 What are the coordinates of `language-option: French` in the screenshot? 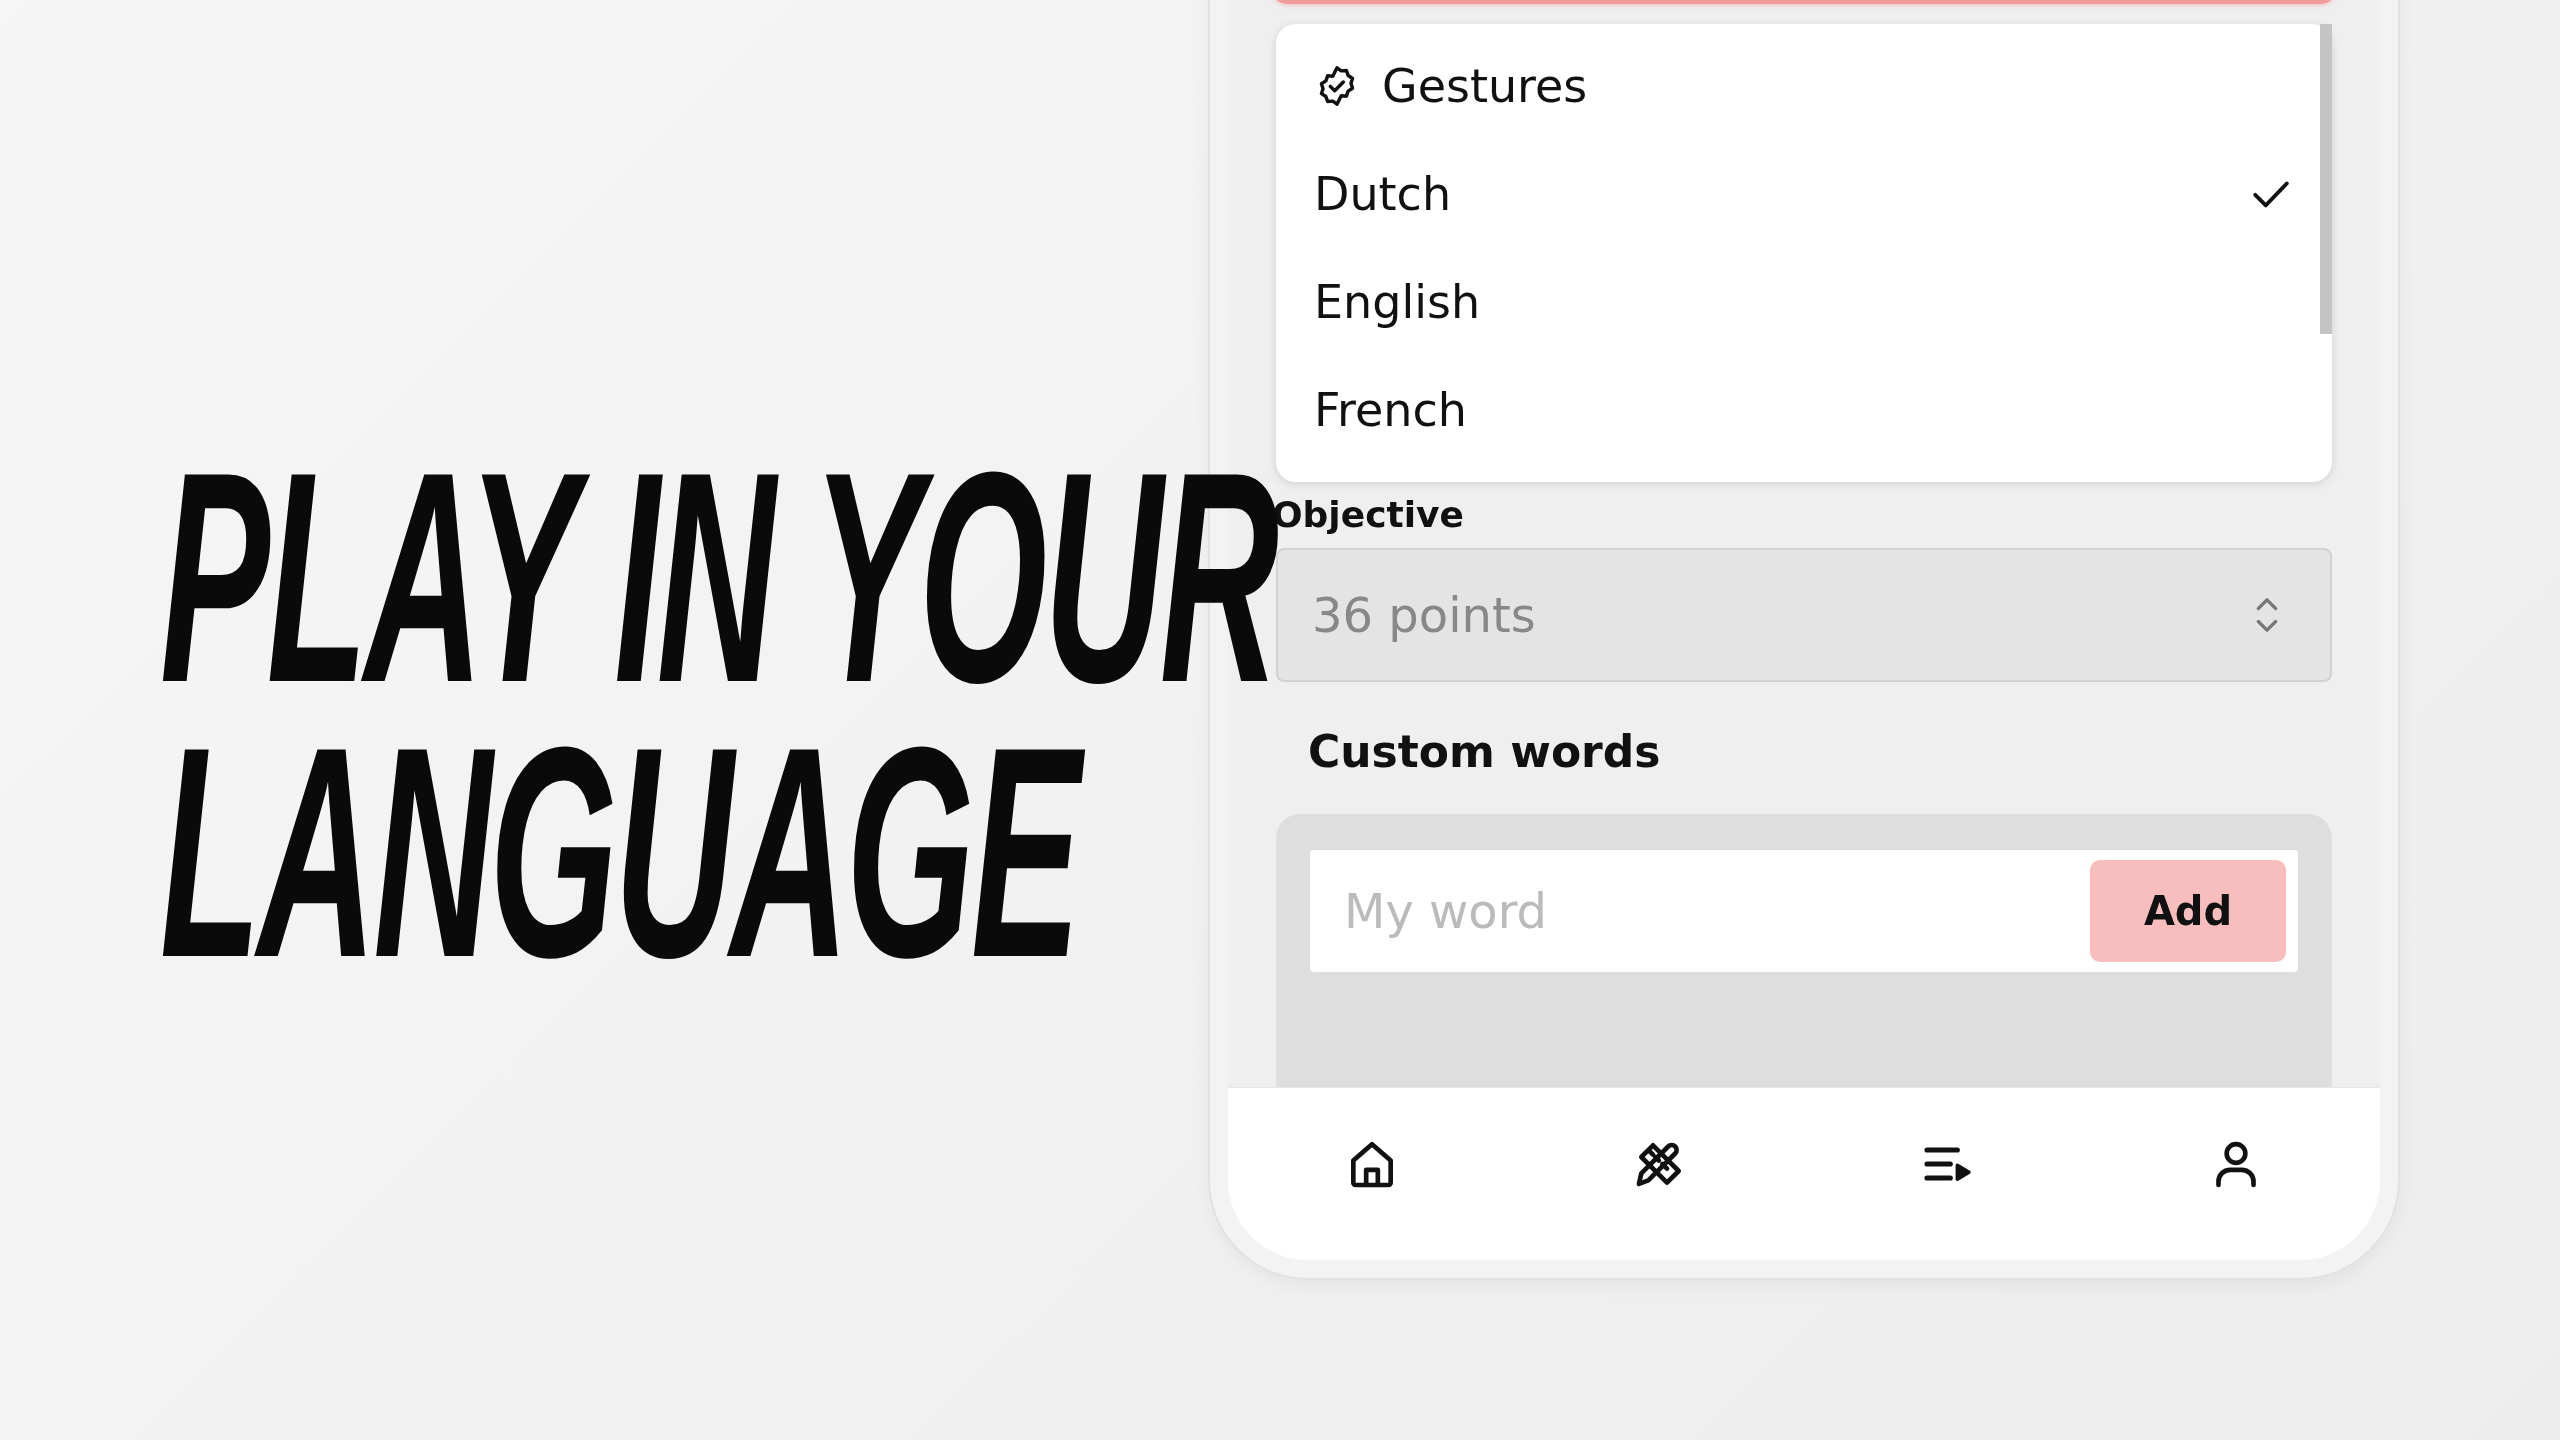 It's located at (1797, 410).